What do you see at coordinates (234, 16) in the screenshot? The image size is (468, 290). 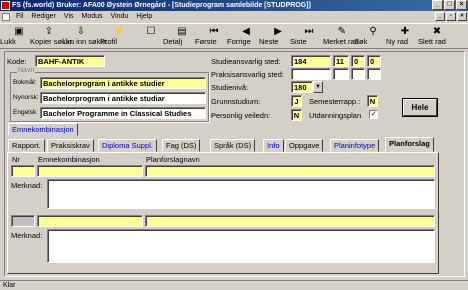 I see `menu-bar: Fil Rediger Vis Modus Vindu Hjelp _ ▫ ×` at bounding box center [234, 16].